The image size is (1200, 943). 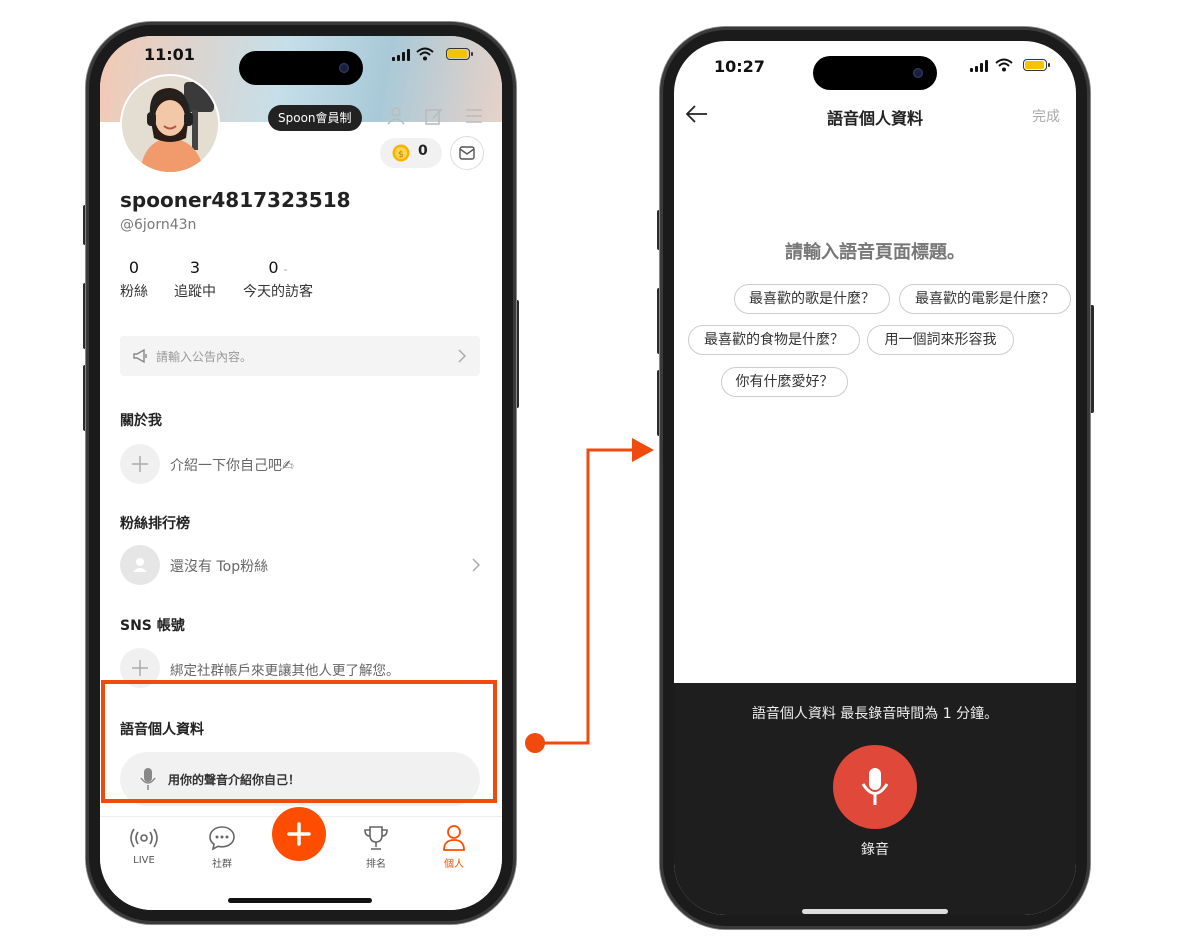 I want to click on title-prompt: 請輸入語音頁面標題。, so click(x=875, y=251).